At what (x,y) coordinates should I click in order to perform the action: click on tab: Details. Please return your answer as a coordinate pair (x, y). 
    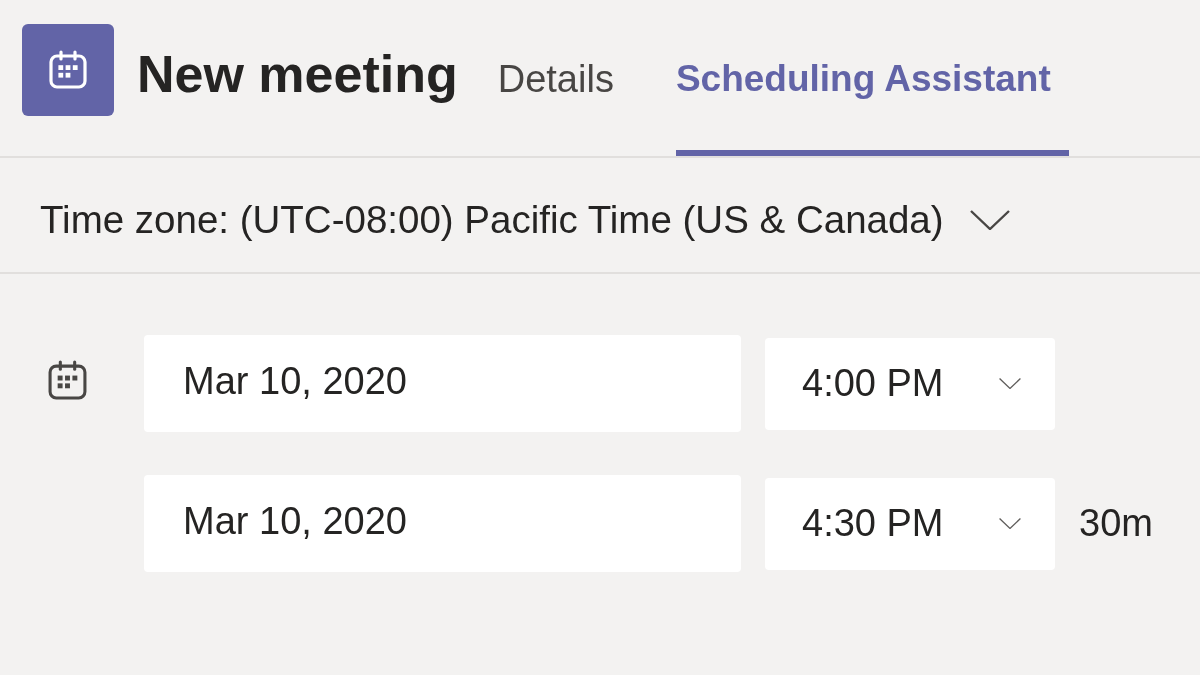
    Looking at the image, I should click on (564, 96).